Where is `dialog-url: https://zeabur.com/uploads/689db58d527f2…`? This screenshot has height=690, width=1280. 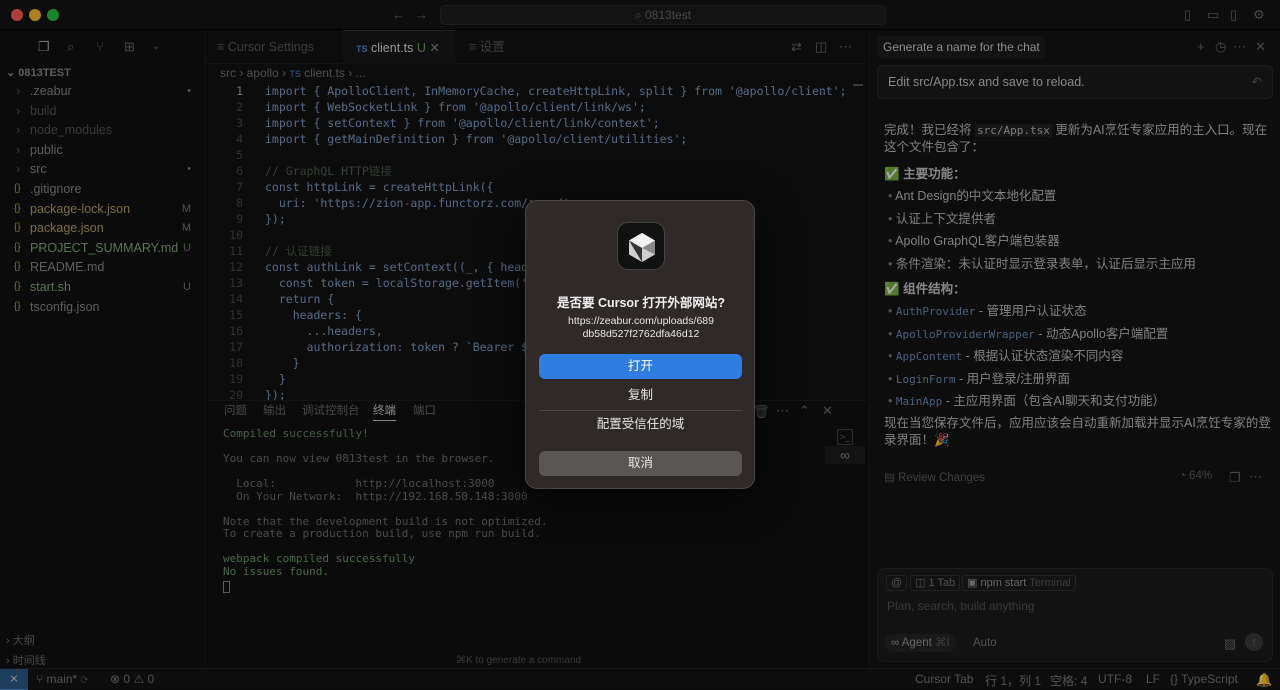 dialog-url: https://zeabur.com/uploads/689db58d527f2… is located at coordinates (641, 327).